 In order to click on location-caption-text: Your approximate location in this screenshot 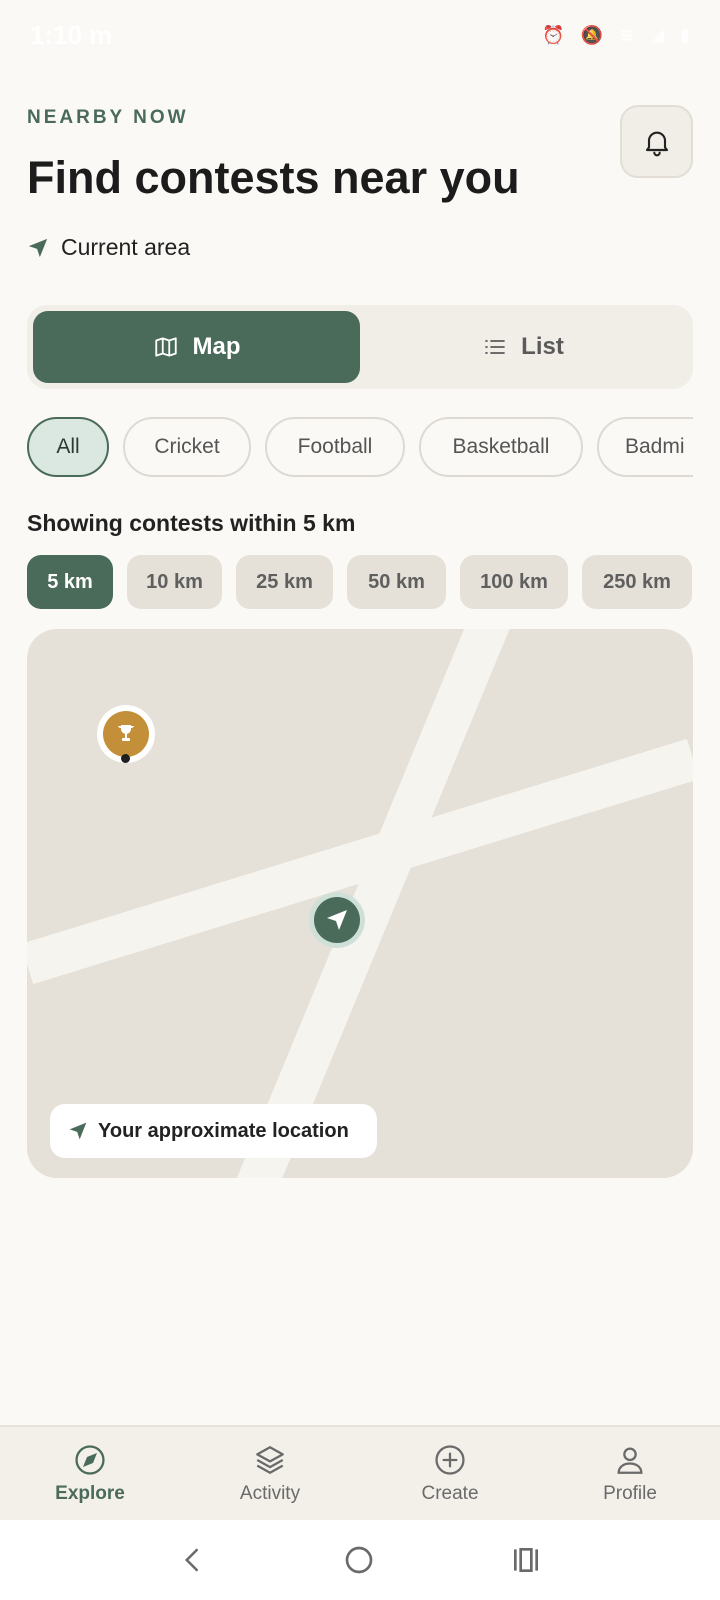, I will do `click(223, 1130)`.